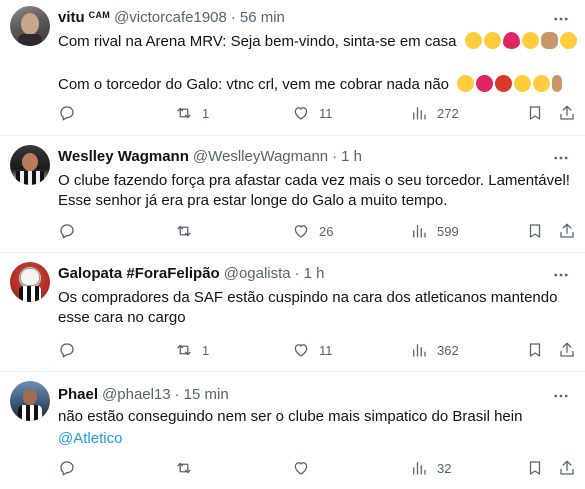 The height and width of the screenshot is (489, 585). I want to click on tweet-actions: 32, so click(321, 468).